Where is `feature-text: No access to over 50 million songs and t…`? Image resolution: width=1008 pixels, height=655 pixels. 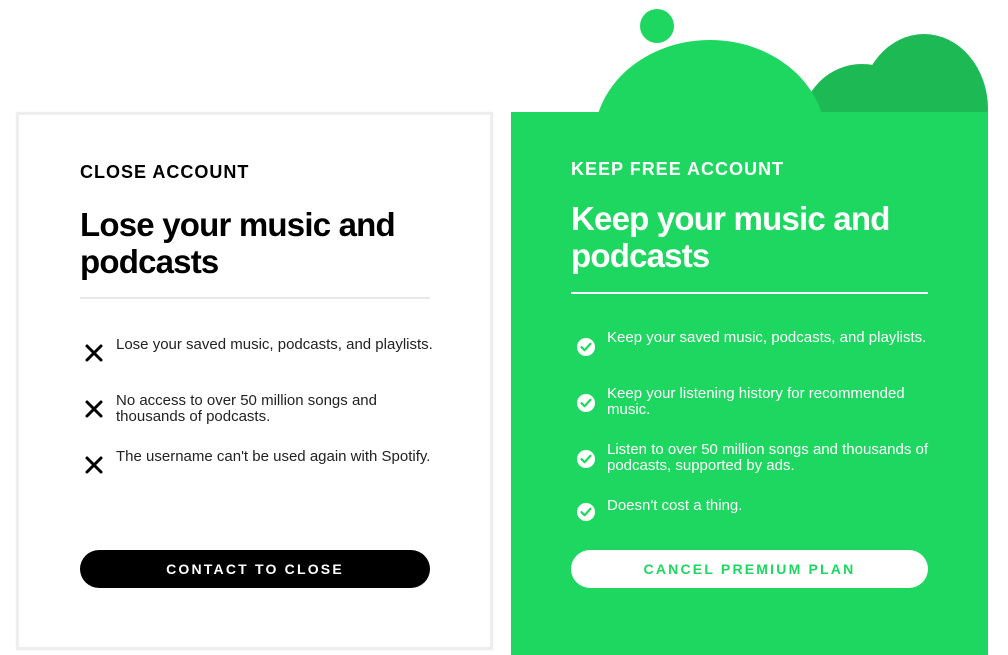 feature-text: No access to over 50 million songs and t… is located at coordinates (246, 408).